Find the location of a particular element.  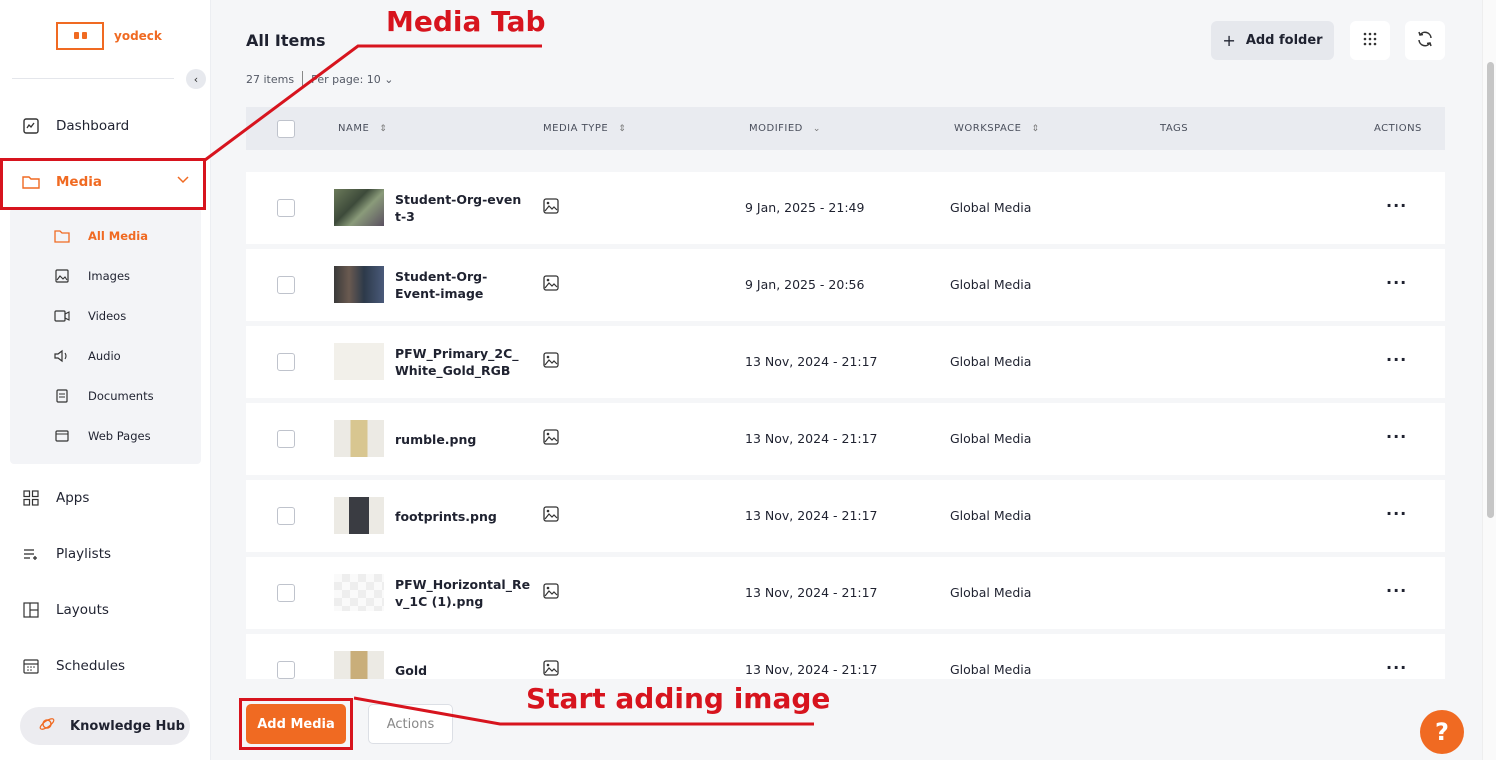

folder-icon is located at coordinates (62, 236).